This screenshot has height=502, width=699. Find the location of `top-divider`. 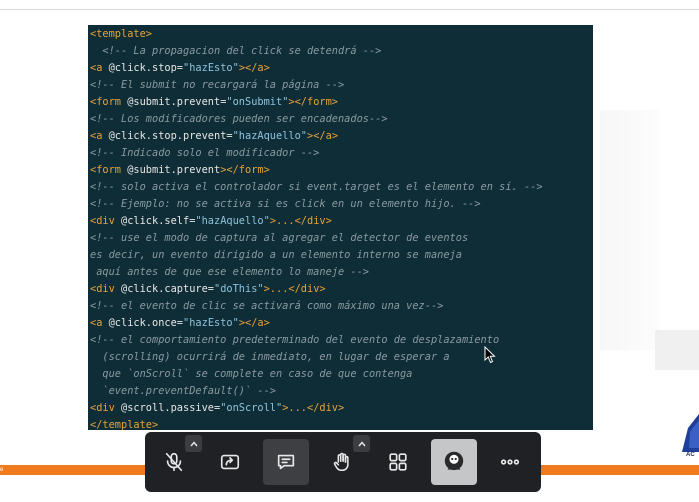

top-divider is located at coordinates (349, 9).